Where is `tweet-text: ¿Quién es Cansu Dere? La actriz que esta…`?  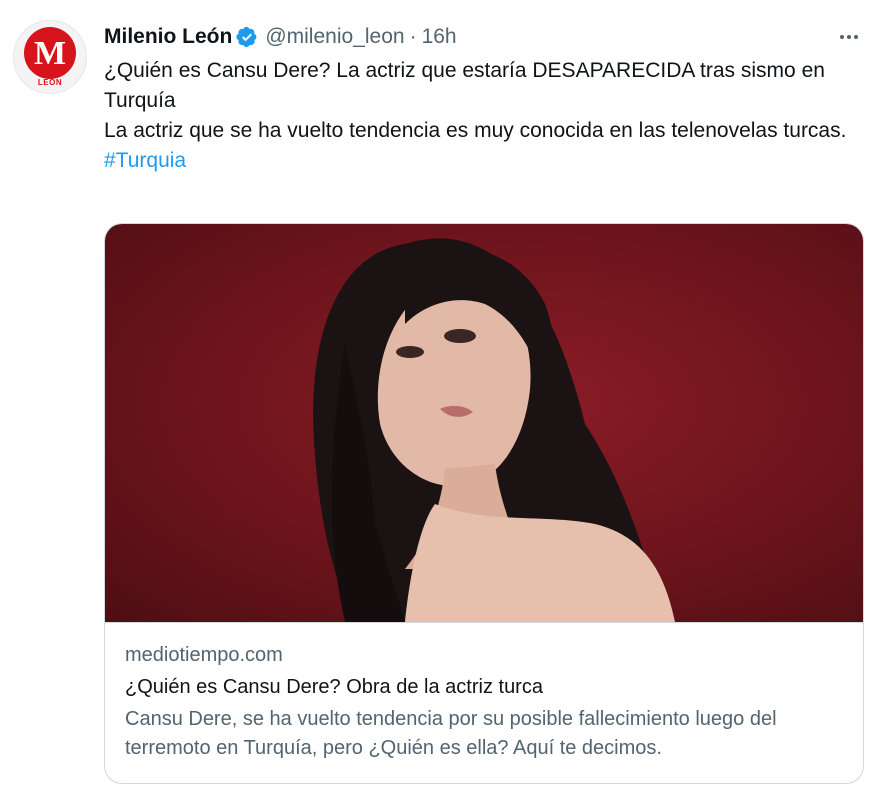 tweet-text: ¿Quién es Cansu Dere? La actriz que esta… is located at coordinates (484, 116).